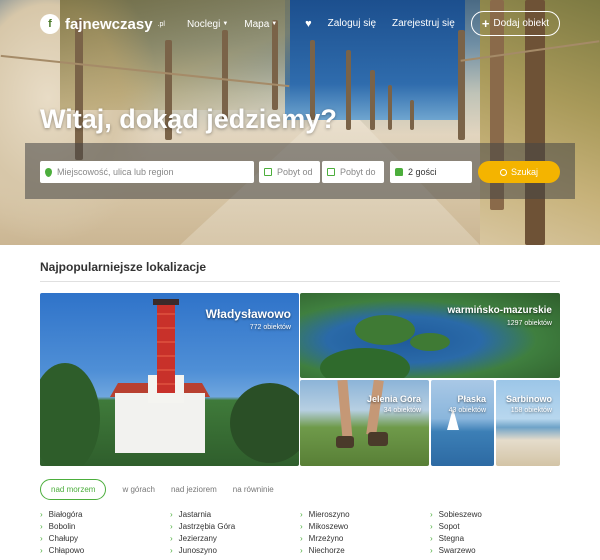 The image size is (600, 560). What do you see at coordinates (431, 172) in the screenshot?
I see `guests-select: 2 gości` at bounding box center [431, 172].